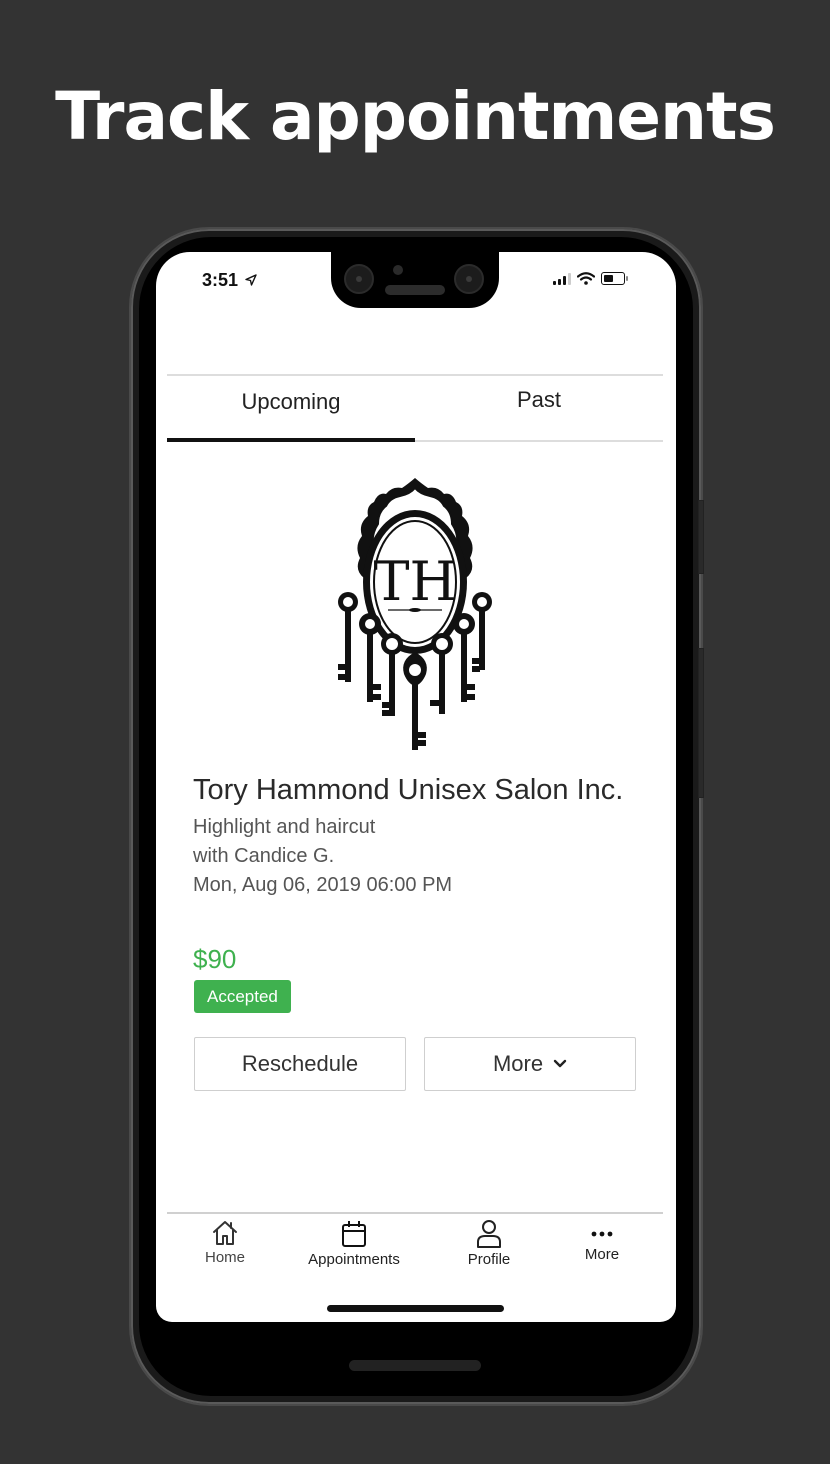 Image resolution: width=830 pixels, height=1464 pixels. I want to click on status-time: 3:51, so click(229, 280).